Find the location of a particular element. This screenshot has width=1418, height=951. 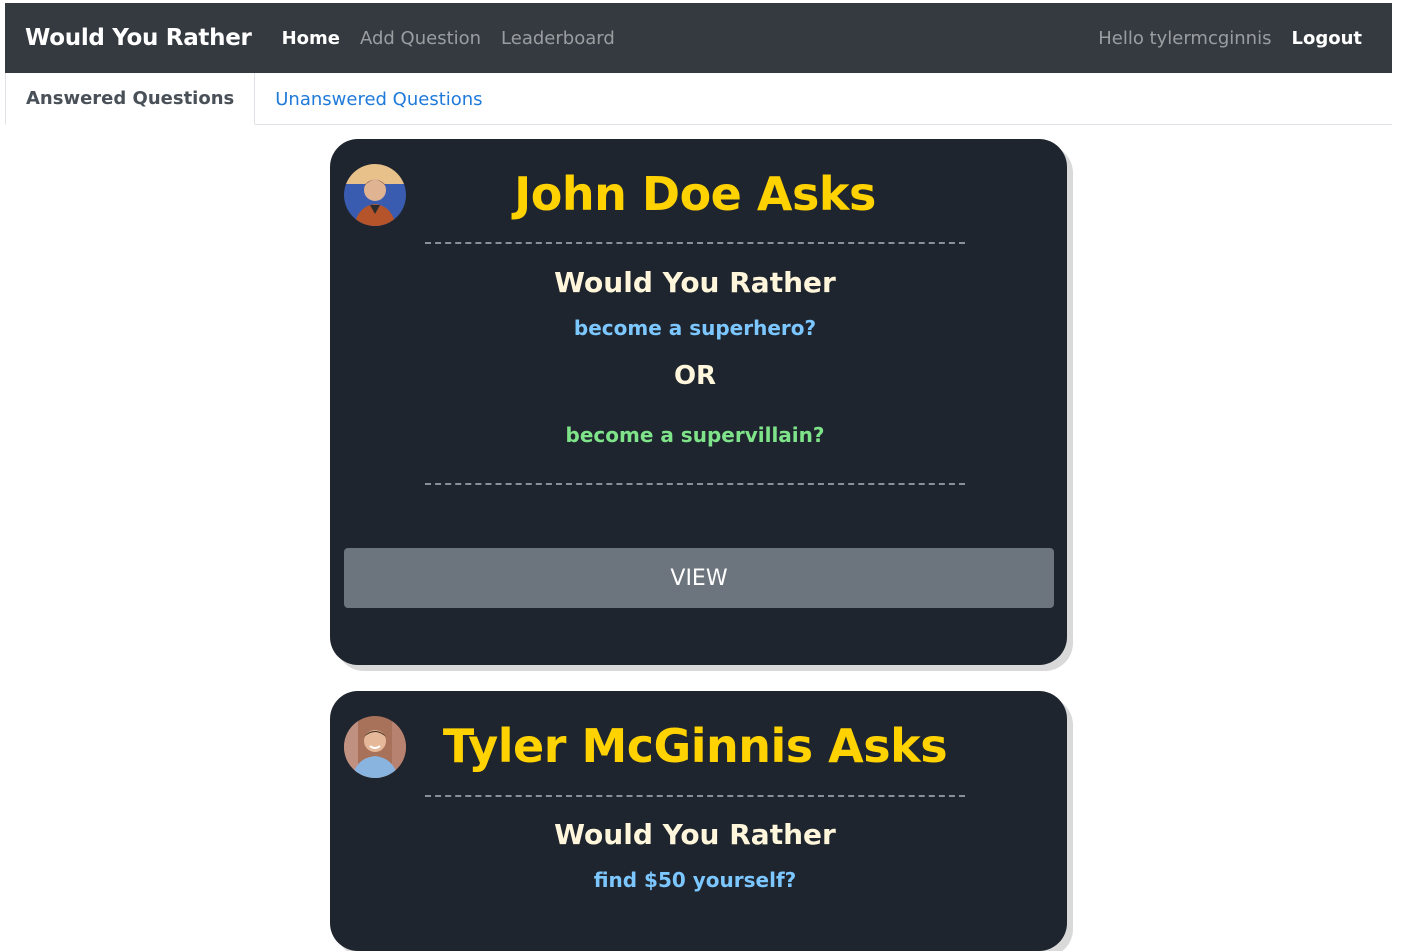

nav-leaderboard: Leaderboard is located at coordinates (558, 38).